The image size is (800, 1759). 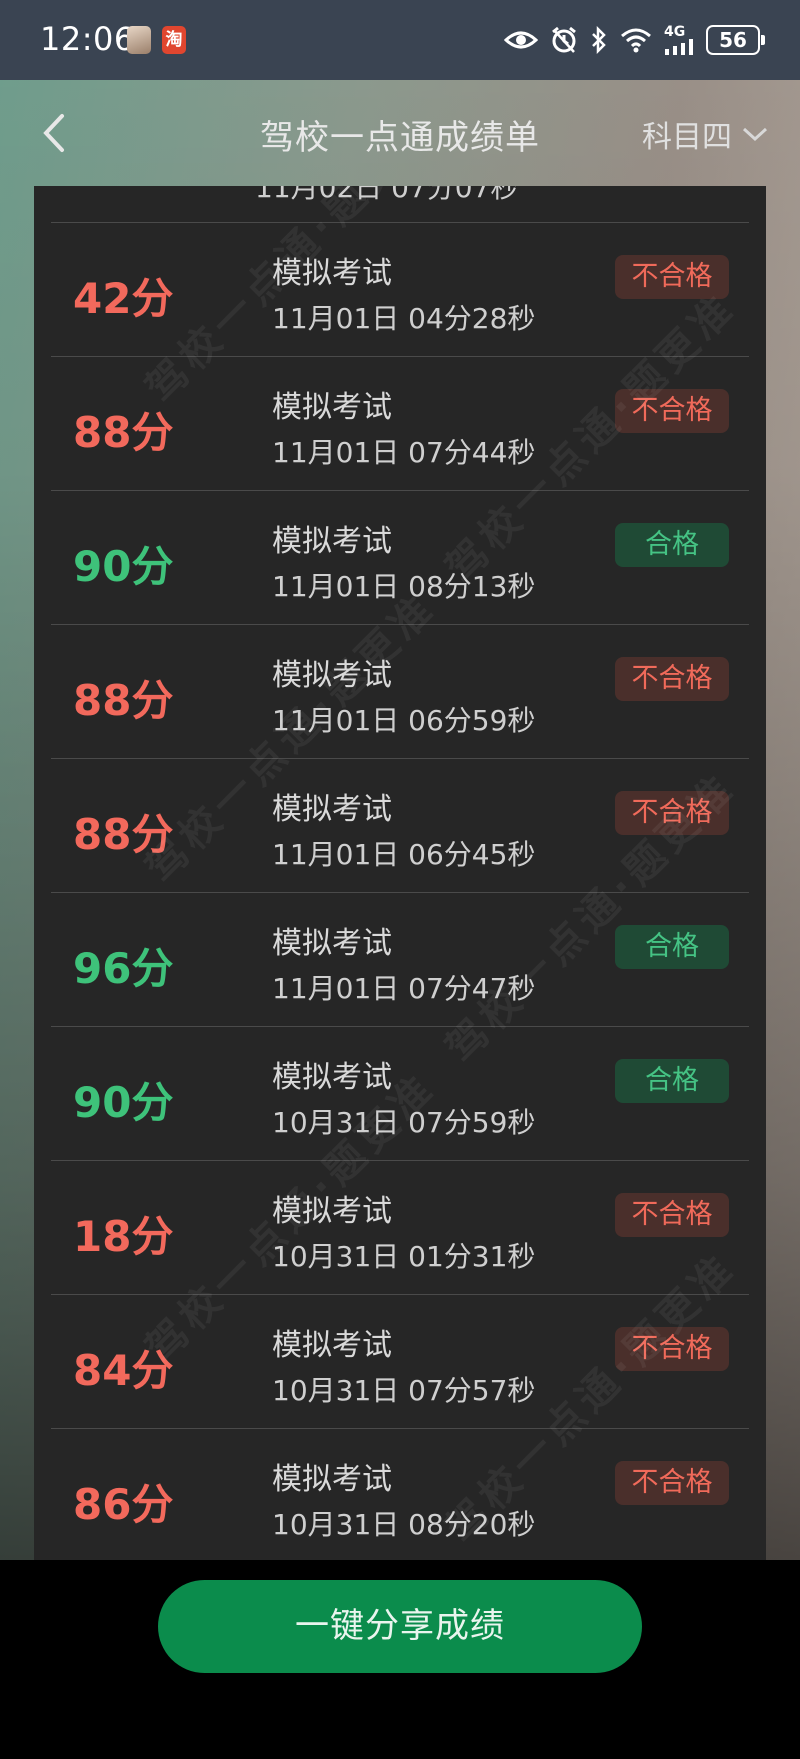 I want to click on score-value: 42分, so click(x=123, y=298).